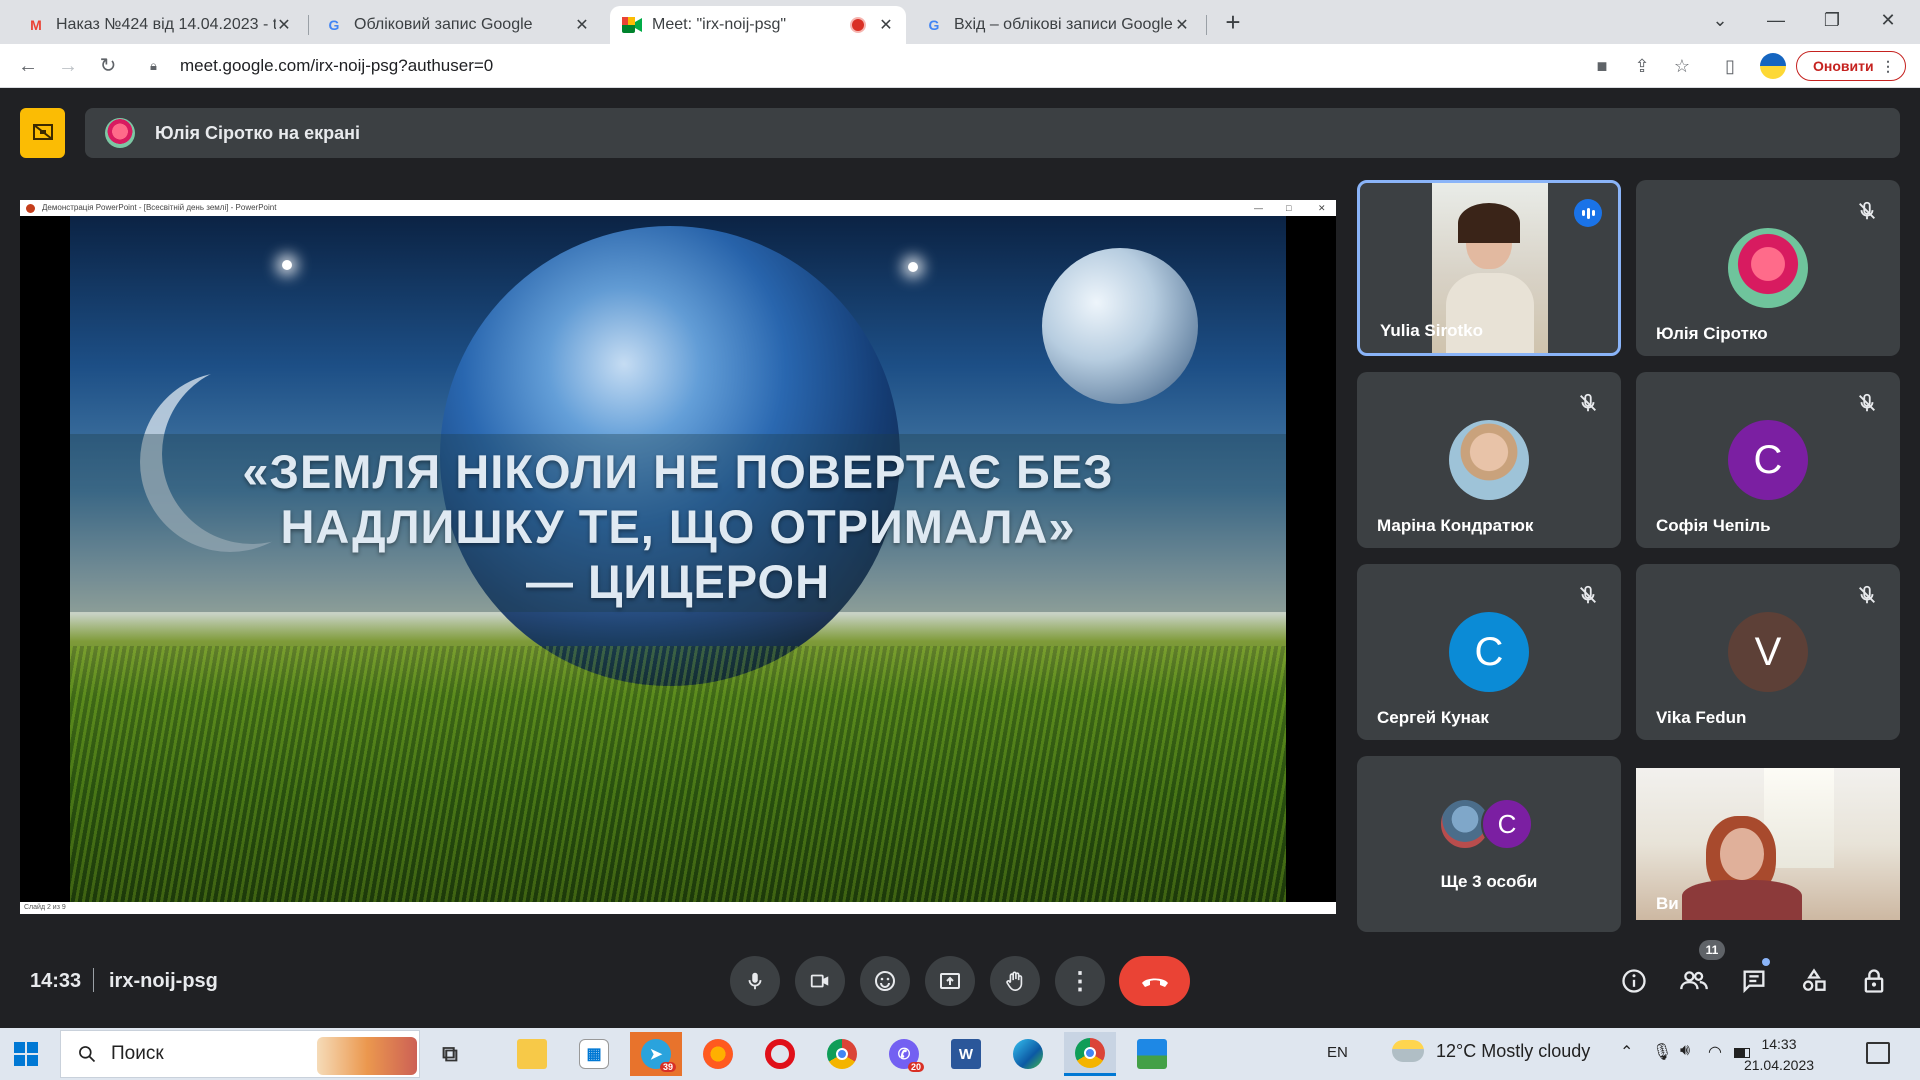 This screenshot has width=1920, height=1080. What do you see at coordinates (758, 25) in the screenshot?
I see `tab-meet: Meet: "irx-noij-psg" ✕` at bounding box center [758, 25].